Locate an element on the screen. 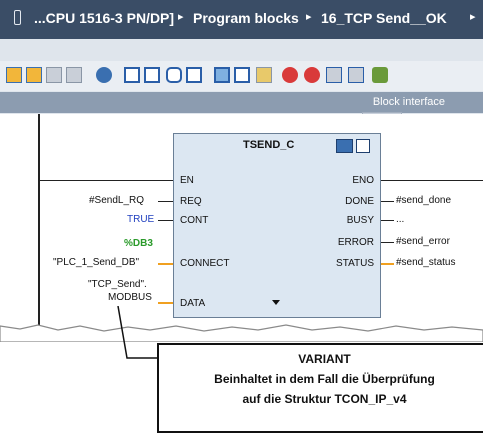  pin-req: REQ is located at coordinates (191, 201).